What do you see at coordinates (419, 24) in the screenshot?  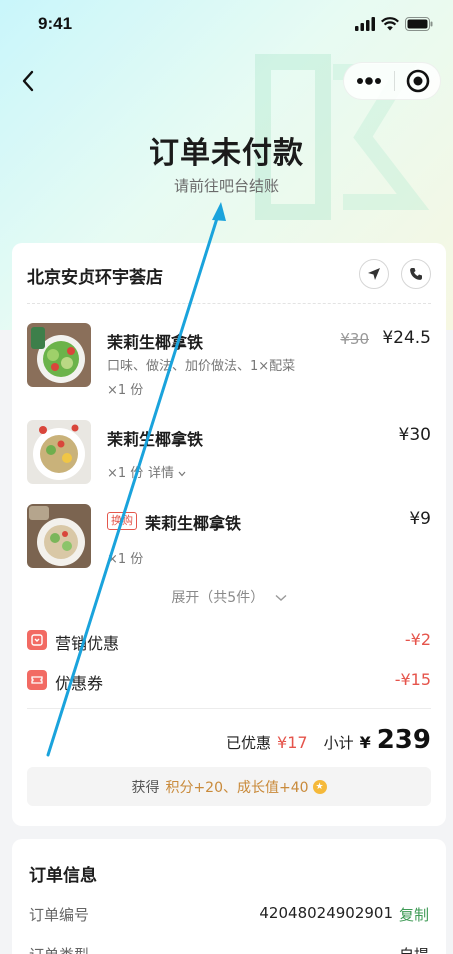 I see `battery-icon` at bounding box center [419, 24].